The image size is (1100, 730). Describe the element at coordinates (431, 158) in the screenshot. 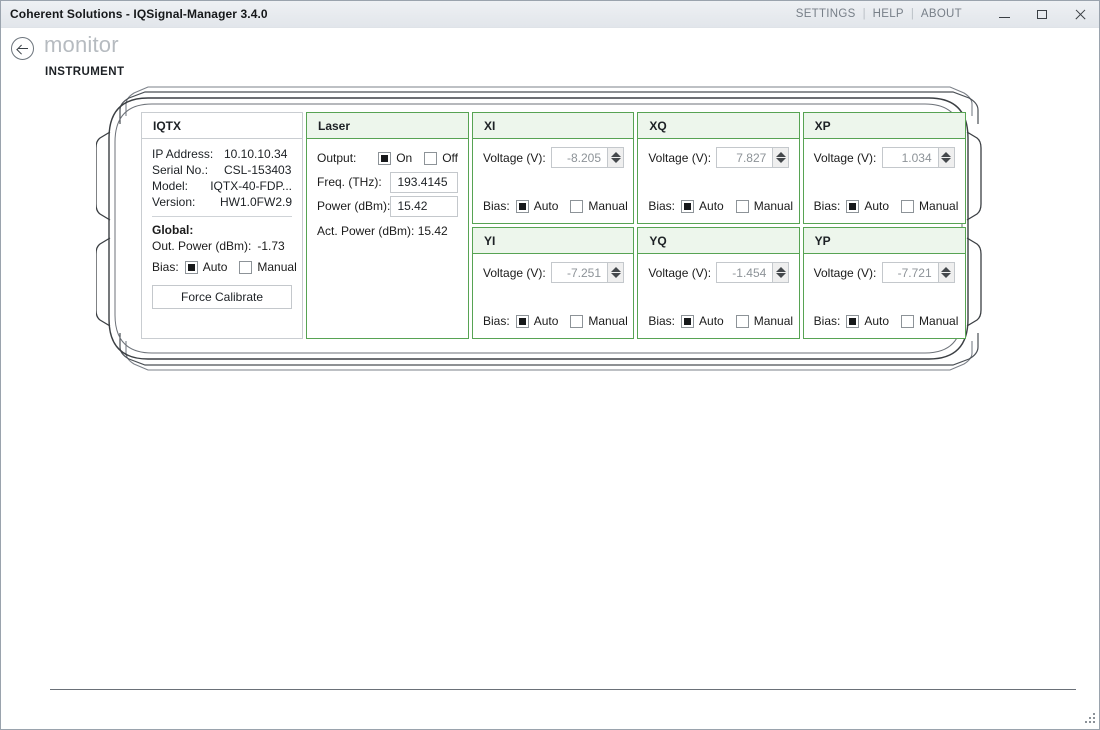

I see `laser-output-off-checkbox` at that location.